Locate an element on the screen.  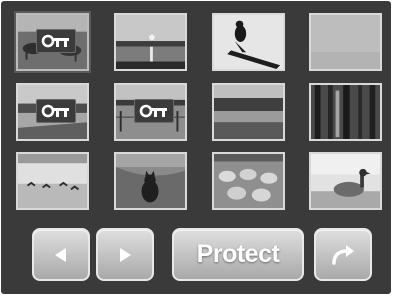
protect-button: Protect is located at coordinates (238, 254).